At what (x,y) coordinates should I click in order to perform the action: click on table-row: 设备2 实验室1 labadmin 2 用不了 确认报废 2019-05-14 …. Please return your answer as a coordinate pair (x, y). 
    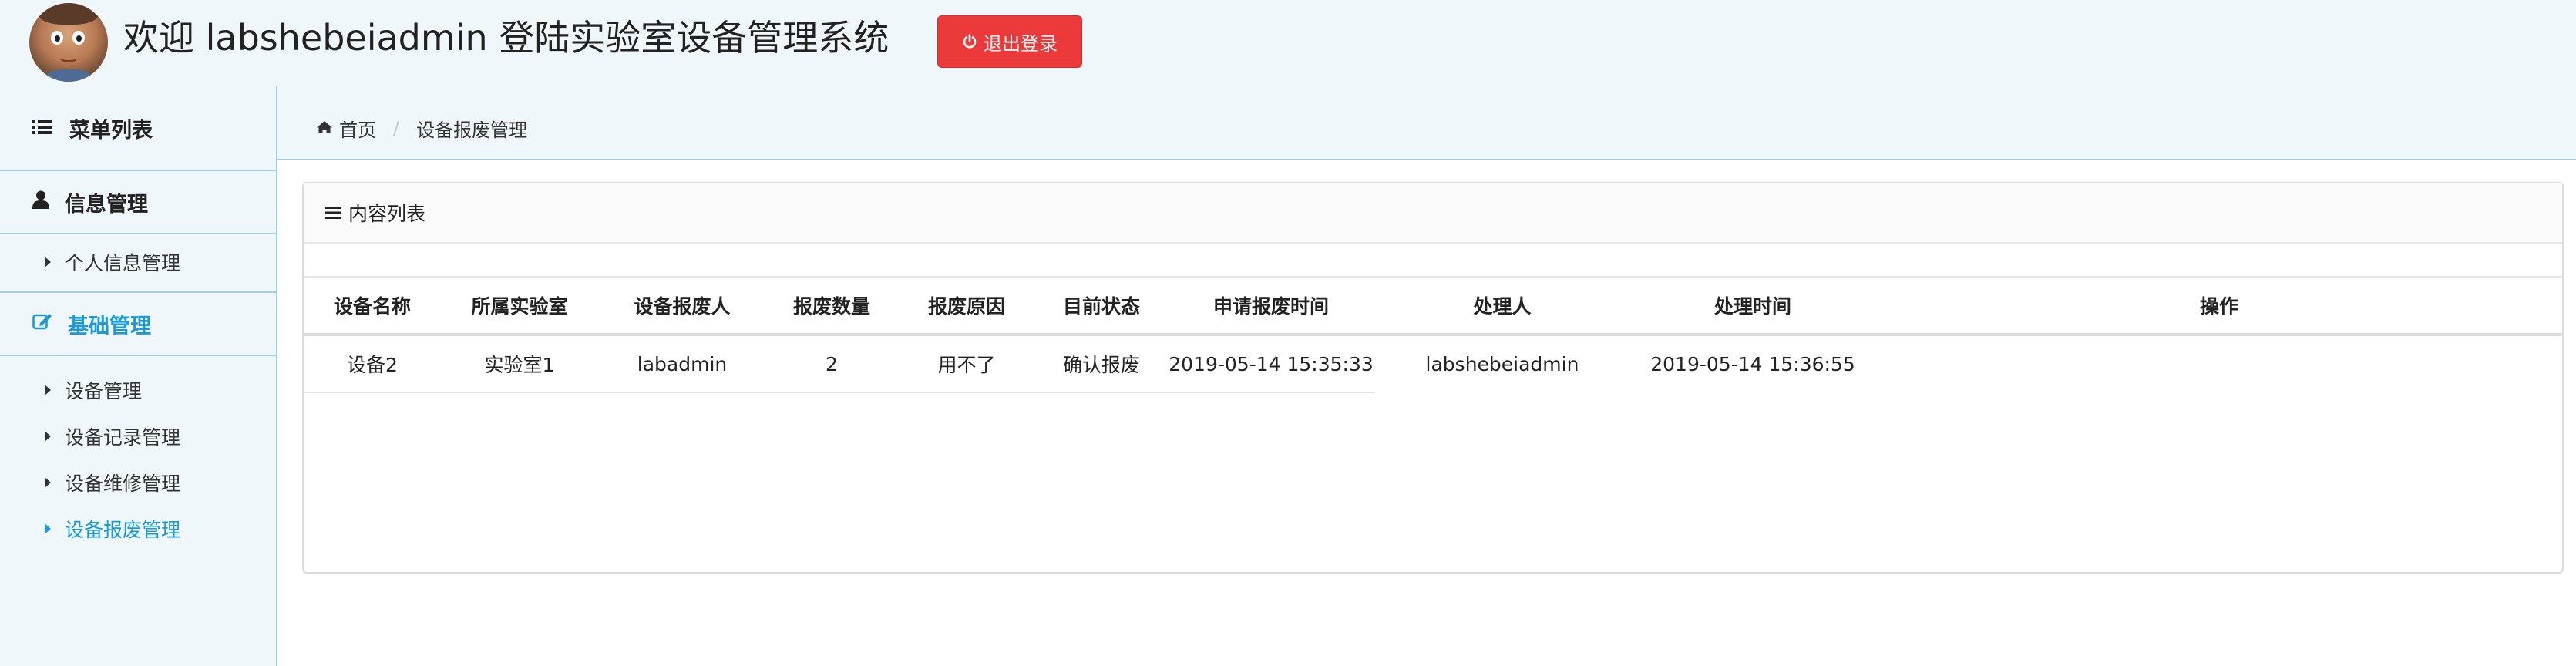
    Looking at the image, I should click on (1433, 364).